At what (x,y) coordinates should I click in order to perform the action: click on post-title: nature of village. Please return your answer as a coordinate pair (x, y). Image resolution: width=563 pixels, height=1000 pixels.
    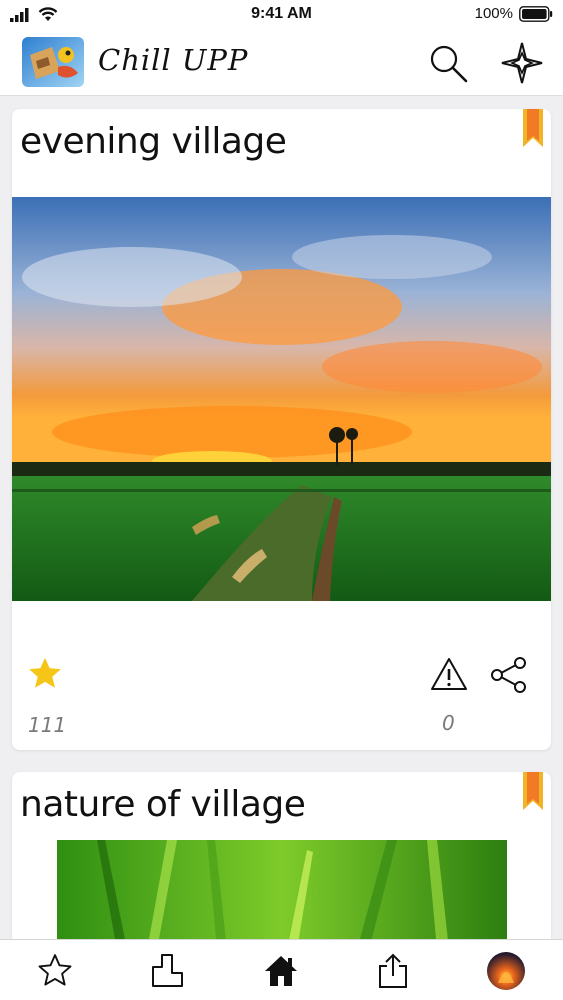
    Looking at the image, I should click on (163, 804).